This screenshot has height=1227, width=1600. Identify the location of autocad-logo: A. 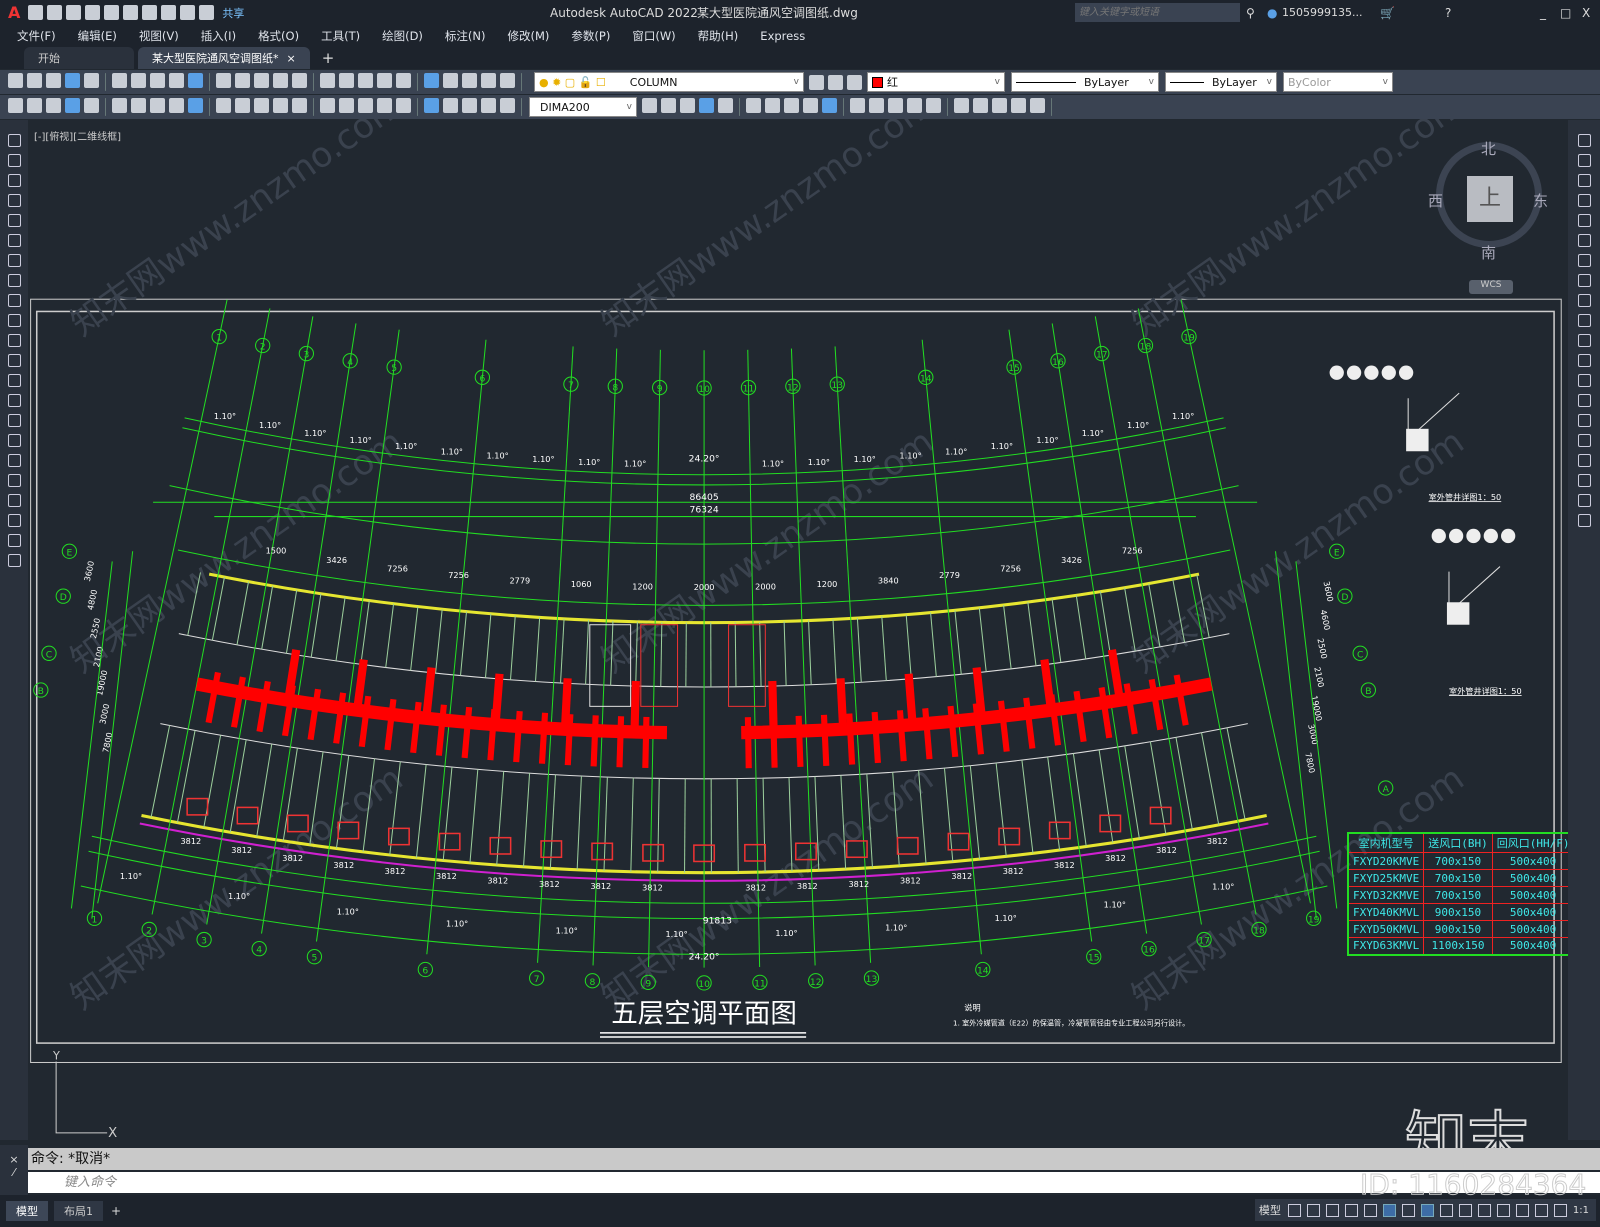
(14, 12).